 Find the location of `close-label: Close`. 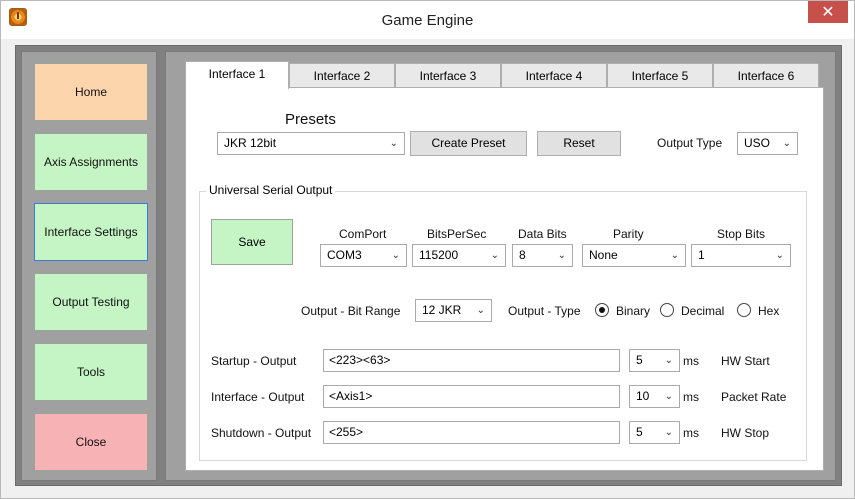

close-label: Close is located at coordinates (91, 442).